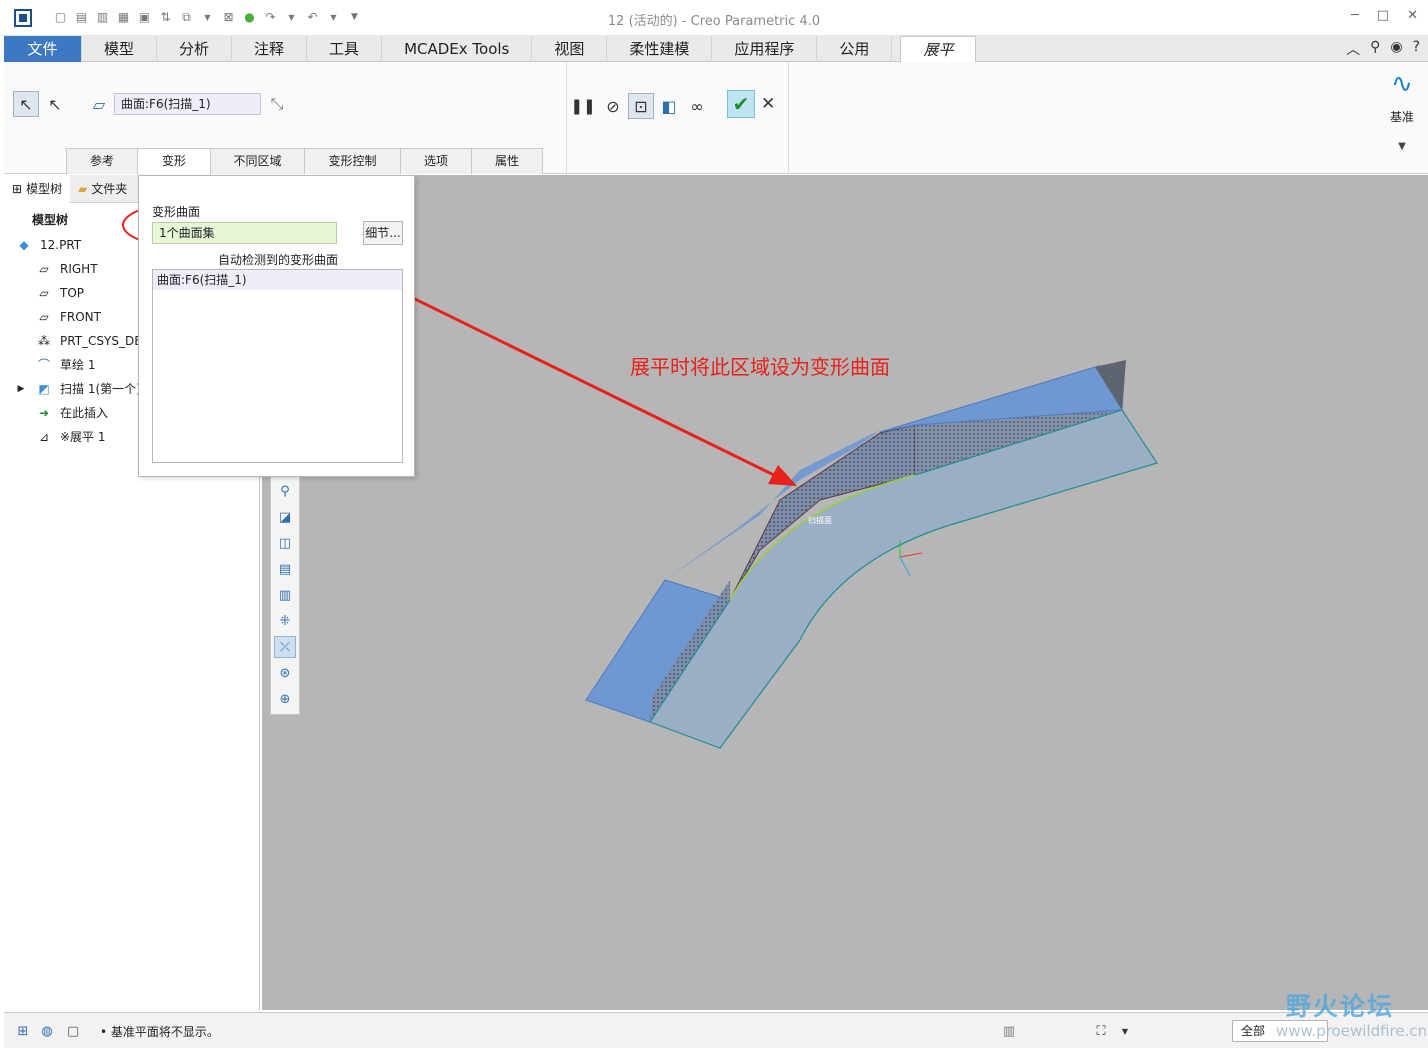 The width and height of the screenshot is (1428, 1050). I want to click on annotation-display-icon: ⤫, so click(285, 647).